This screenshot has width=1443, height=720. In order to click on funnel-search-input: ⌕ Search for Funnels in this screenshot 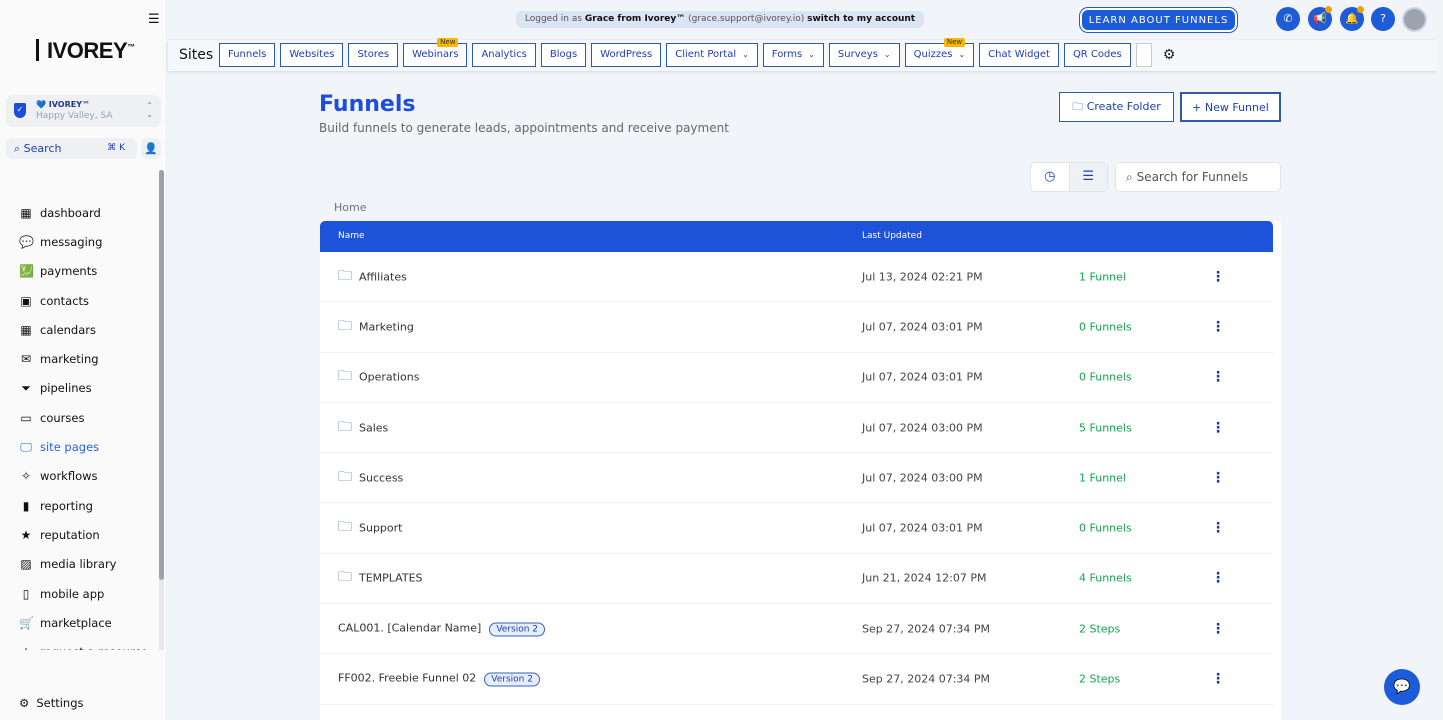, I will do `click(1198, 177)`.